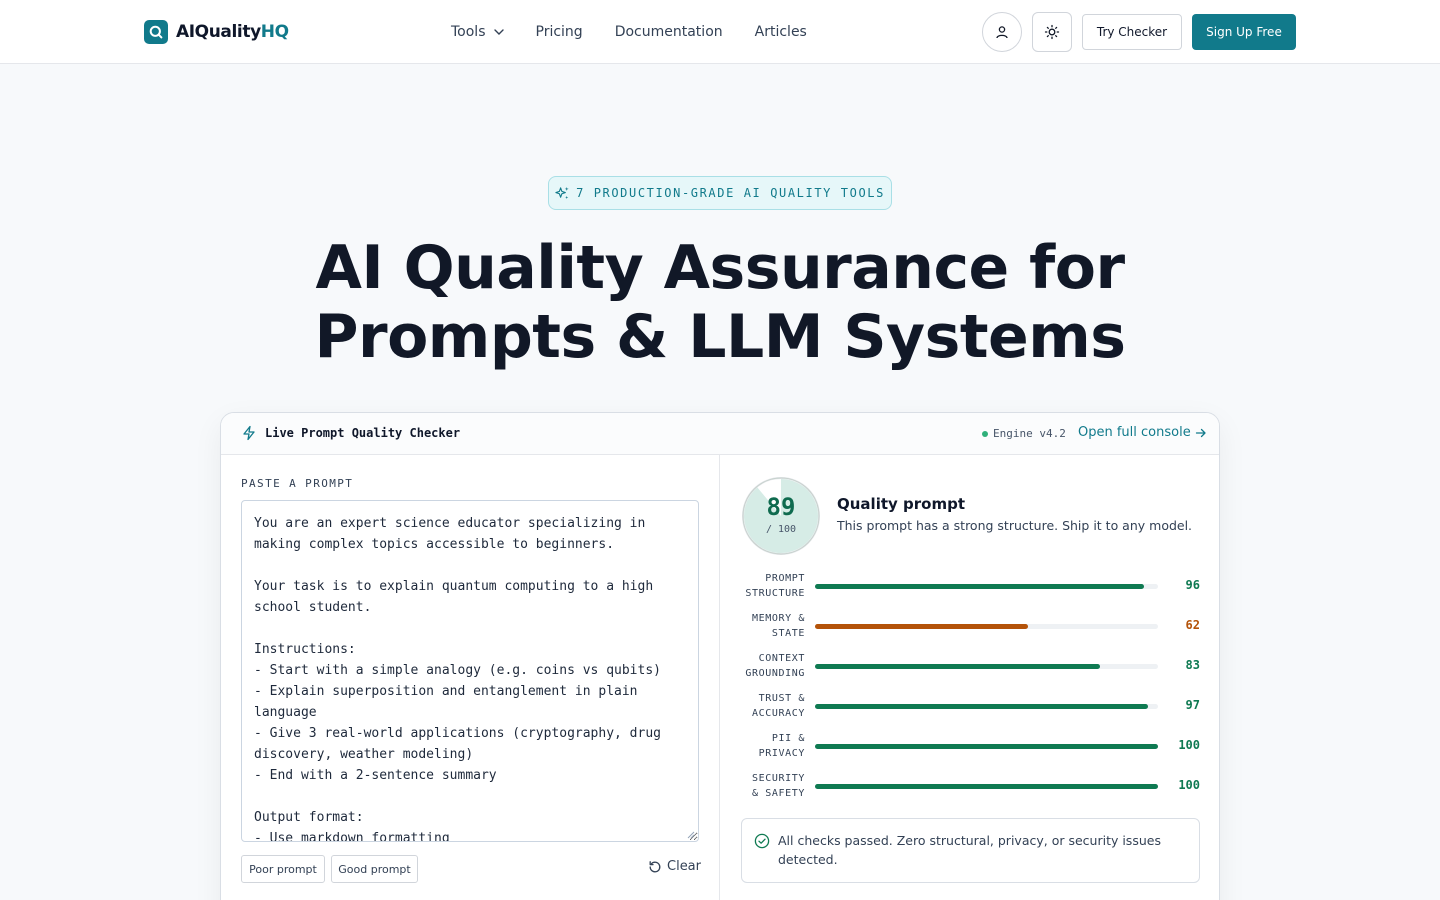  I want to click on metric-row: SECURITY & SAFETY 100, so click(971, 788).